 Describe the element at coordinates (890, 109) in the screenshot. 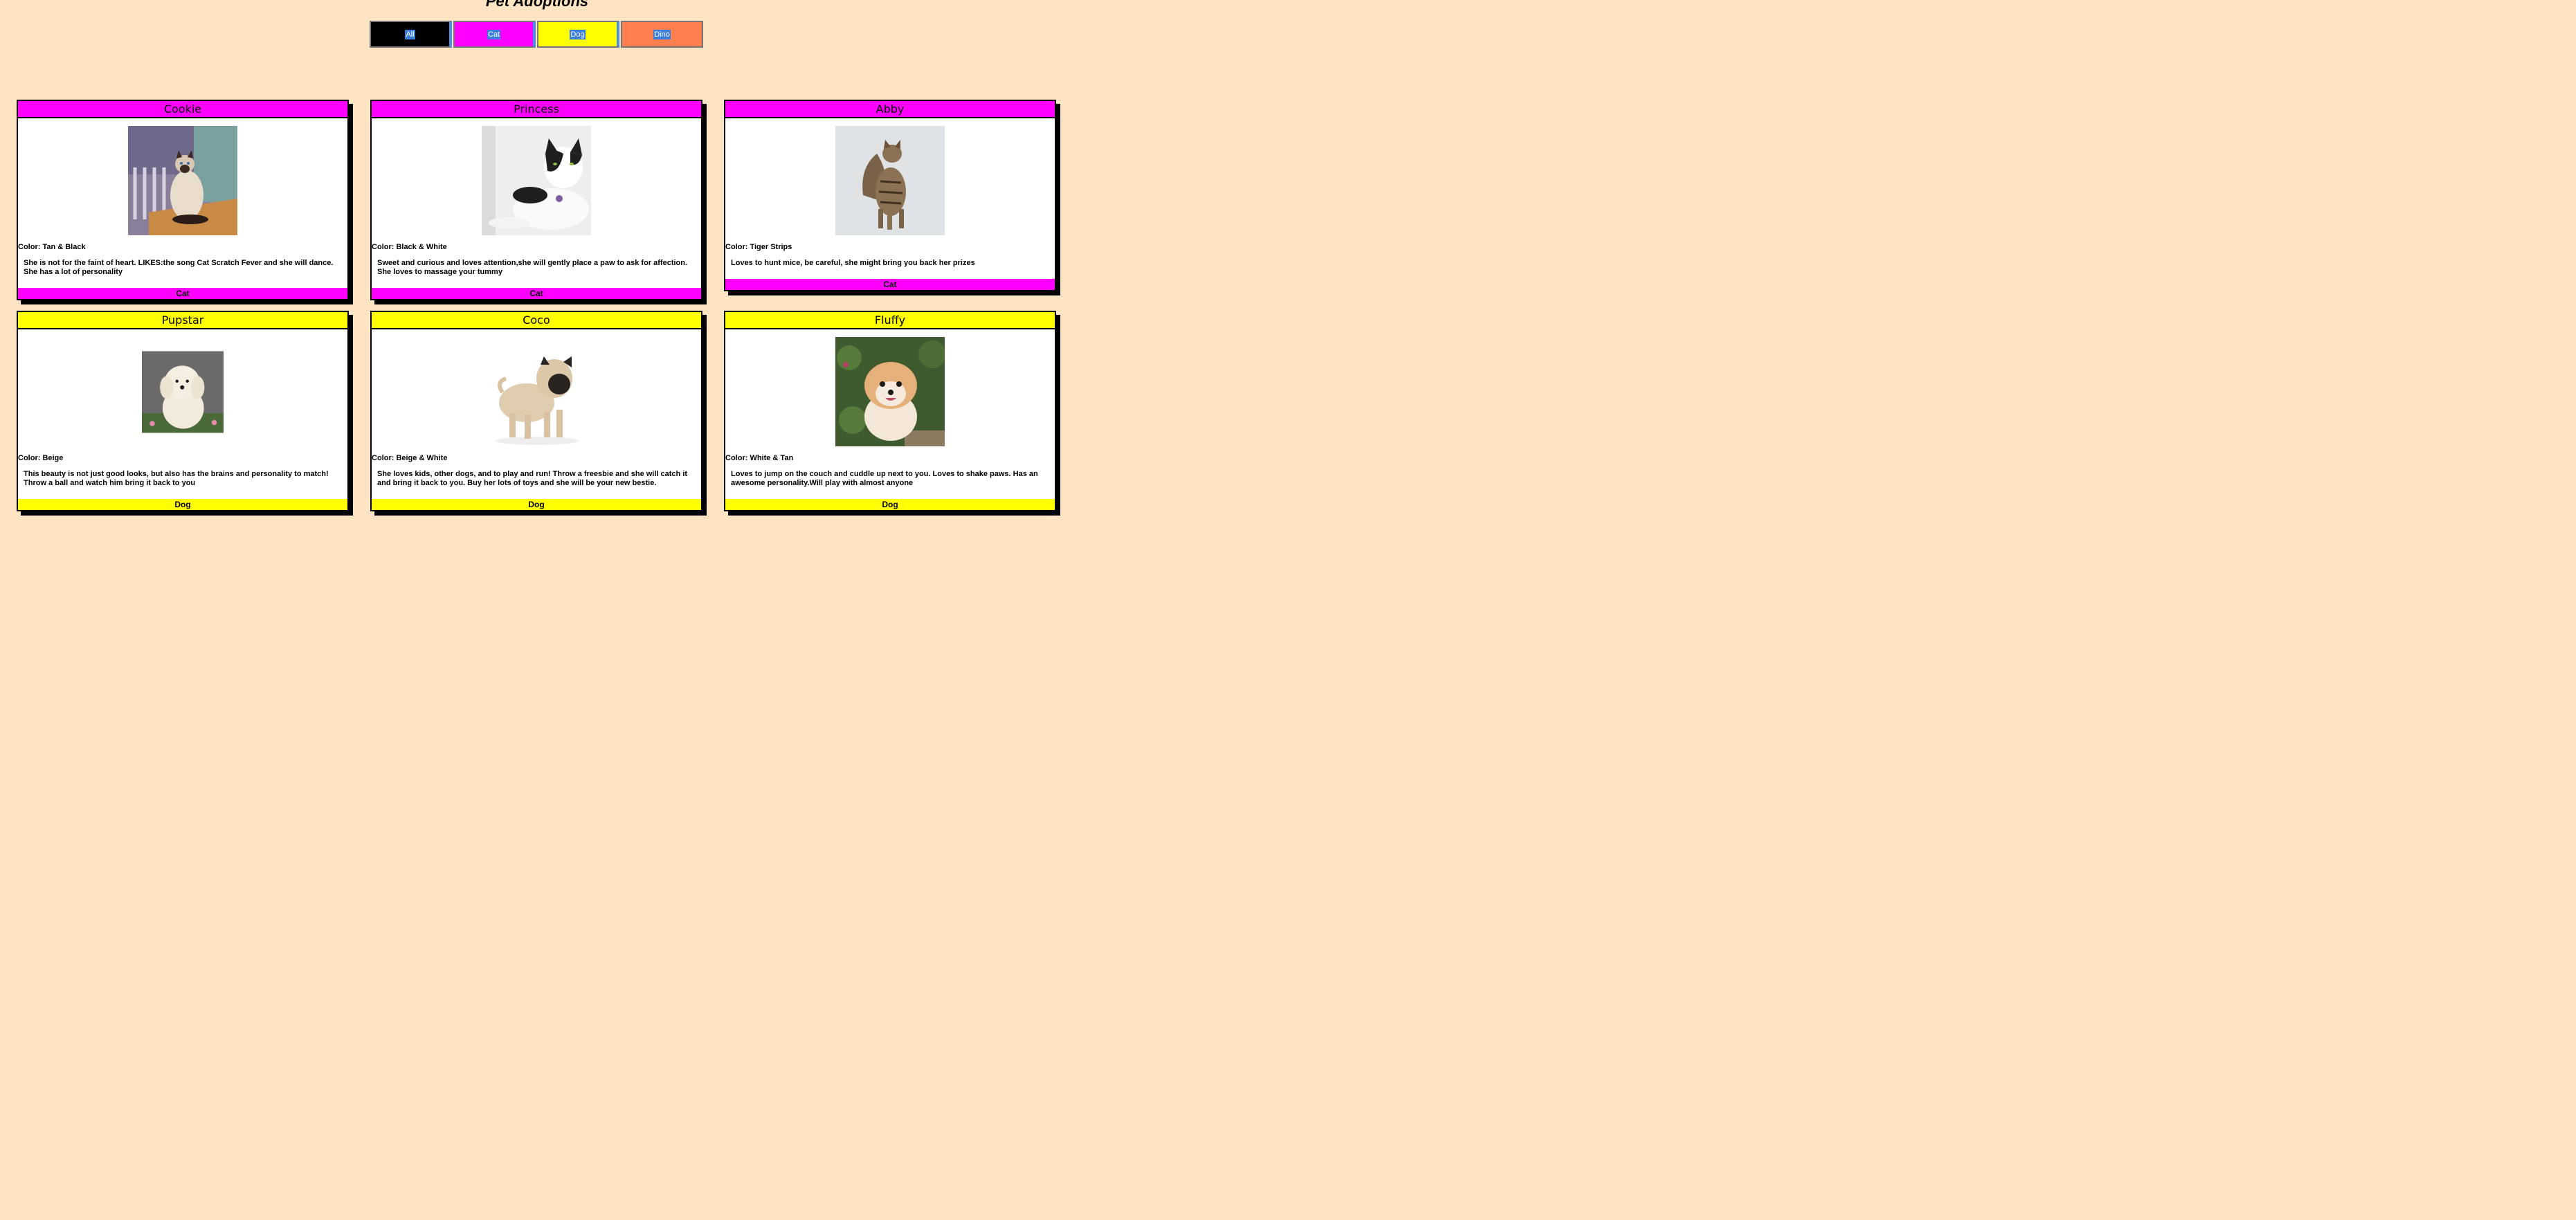

I see `pet-name: Abby` at that location.